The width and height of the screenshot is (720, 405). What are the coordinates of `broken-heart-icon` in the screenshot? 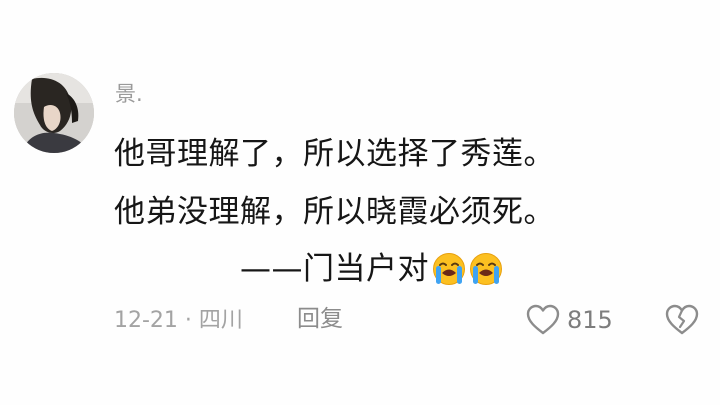 It's located at (682, 320).